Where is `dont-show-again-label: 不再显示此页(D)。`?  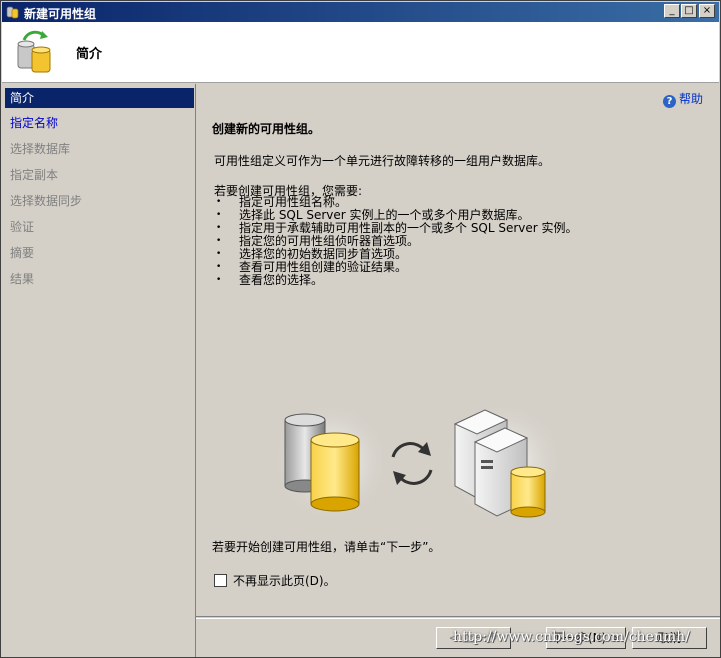 dont-show-again-label: 不再显示此页(D)。 is located at coordinates (284, 581).